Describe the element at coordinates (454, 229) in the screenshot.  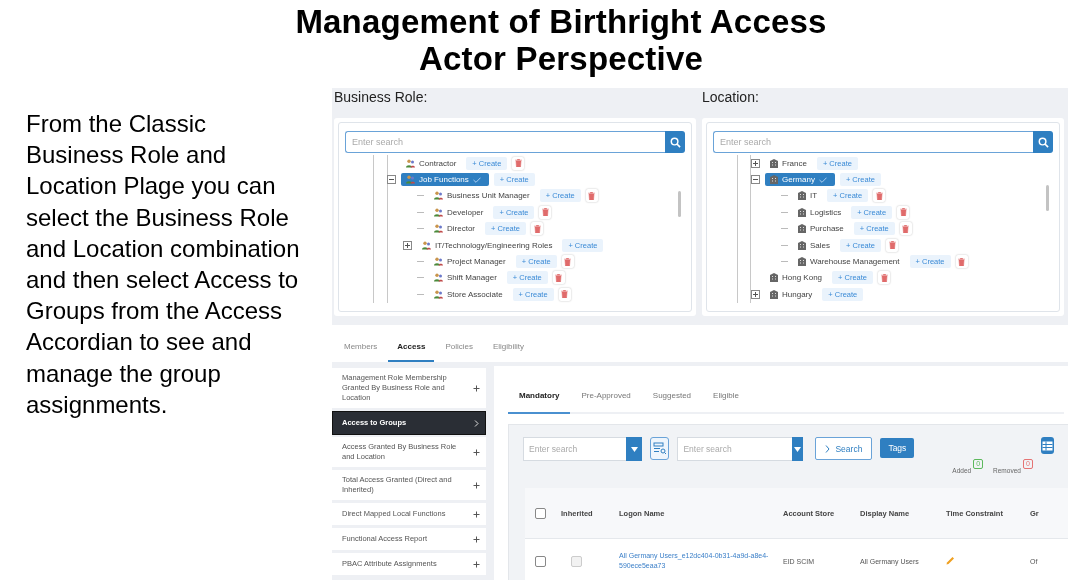
I see `tree-node: Director` at that location.